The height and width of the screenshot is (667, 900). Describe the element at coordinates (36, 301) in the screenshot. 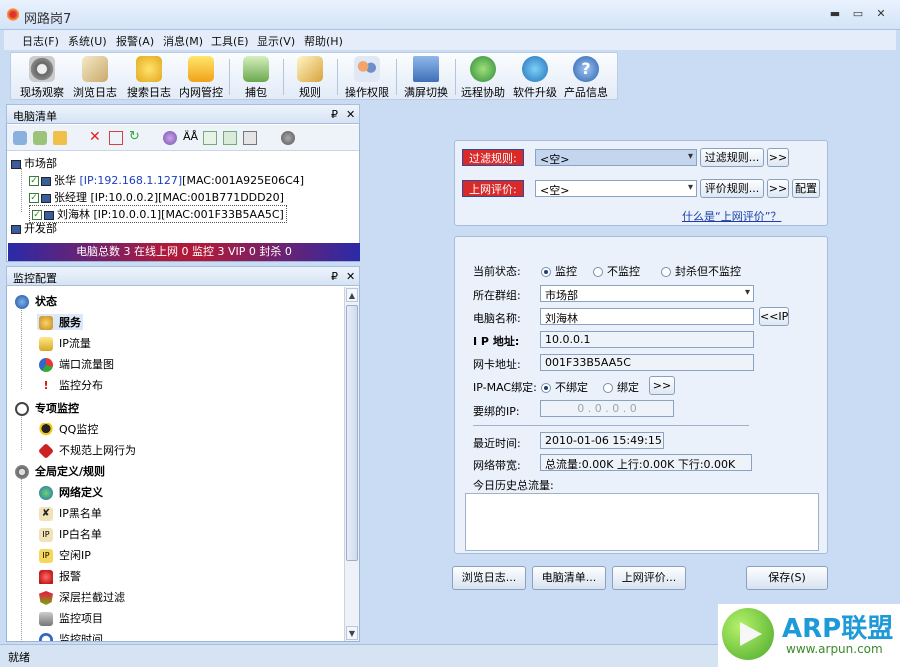

I see `section-status: 状态` at that location.